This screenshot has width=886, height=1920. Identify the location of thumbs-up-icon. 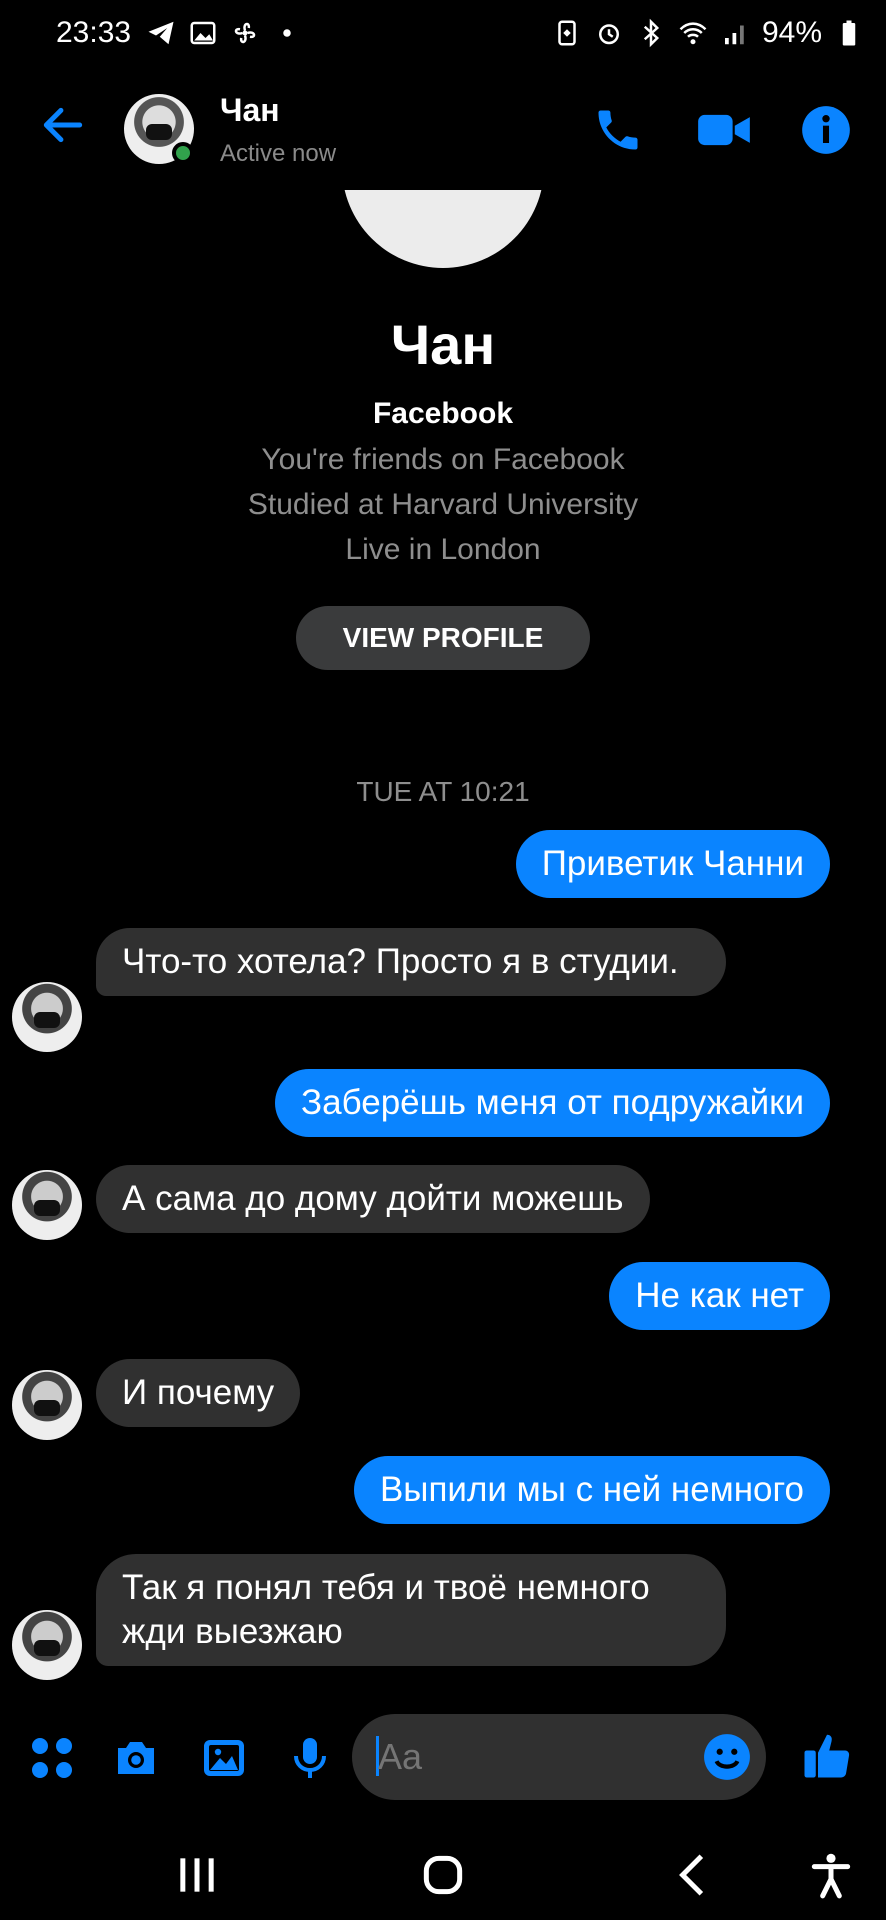
(827, 1755).